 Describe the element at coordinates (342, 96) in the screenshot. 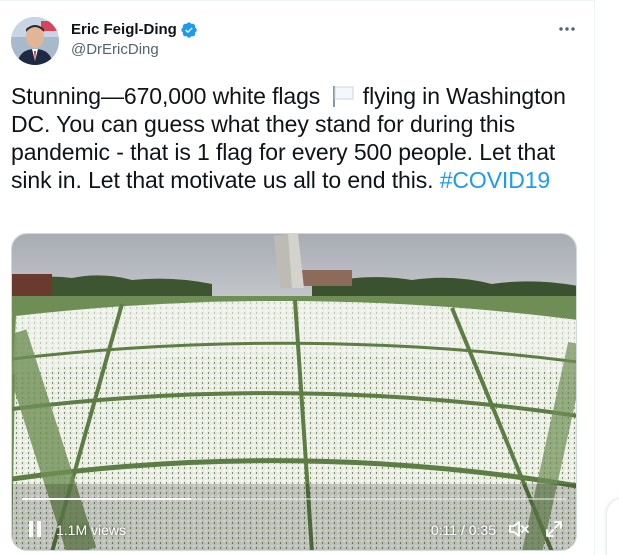

I see `white-flag-icon` at that location.